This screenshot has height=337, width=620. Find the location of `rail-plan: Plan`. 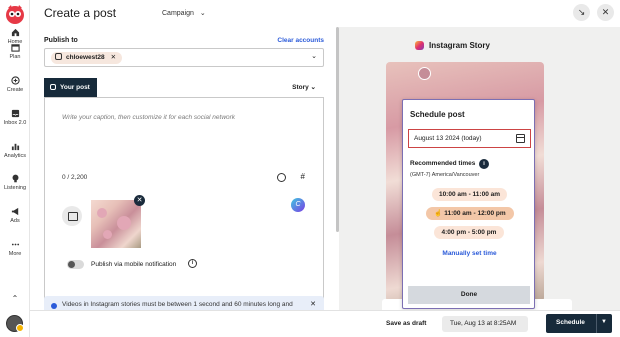

rail-plan: Plan is located at coordinates (15, 51).